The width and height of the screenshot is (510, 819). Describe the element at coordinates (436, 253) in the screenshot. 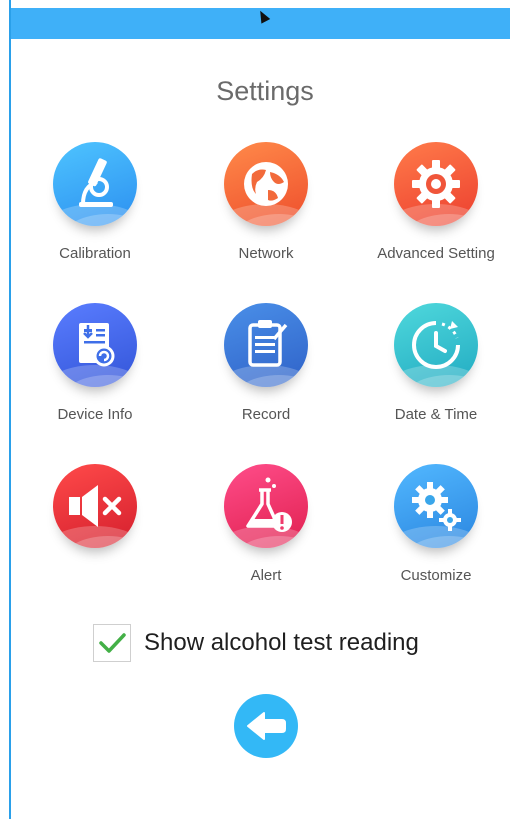

I see `tile-label: Advanced Setting` at that location.